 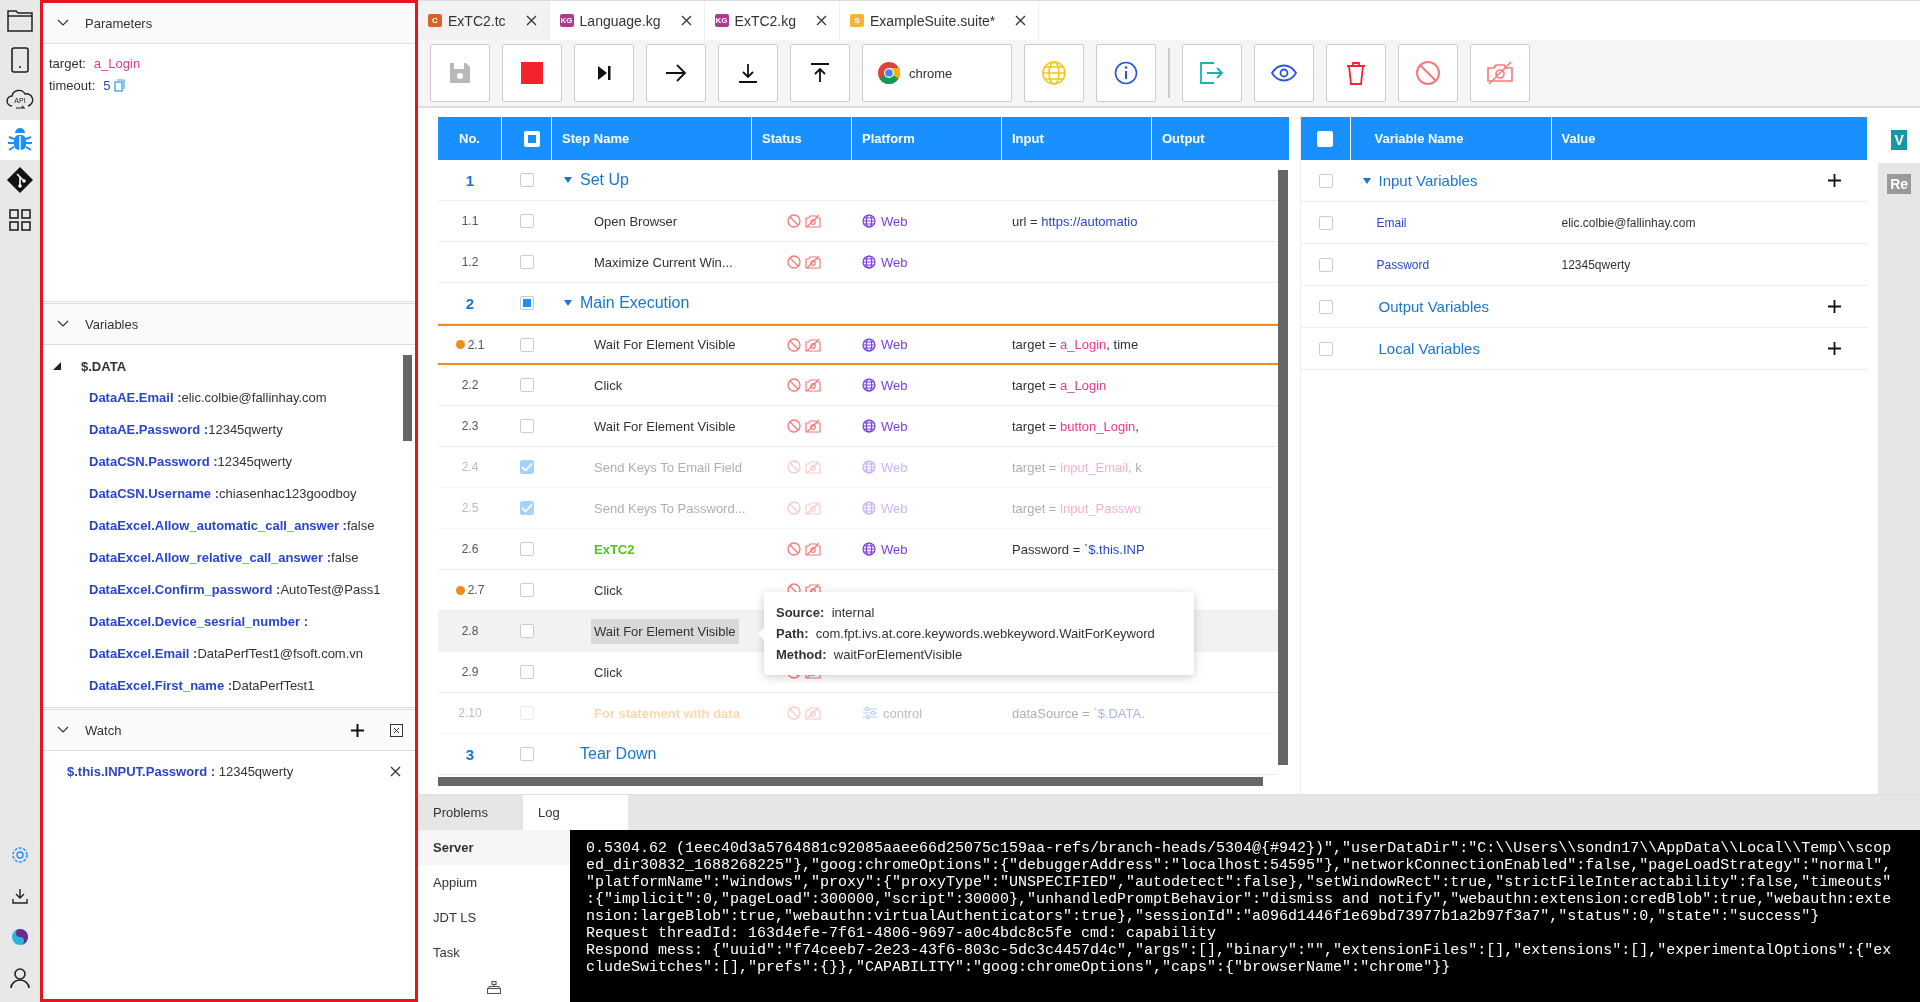 What do you see at coordinates (1428, 180) in the screenshot?
I see `variable-group-title: Input Variables` at bounding box center [1428, 180].